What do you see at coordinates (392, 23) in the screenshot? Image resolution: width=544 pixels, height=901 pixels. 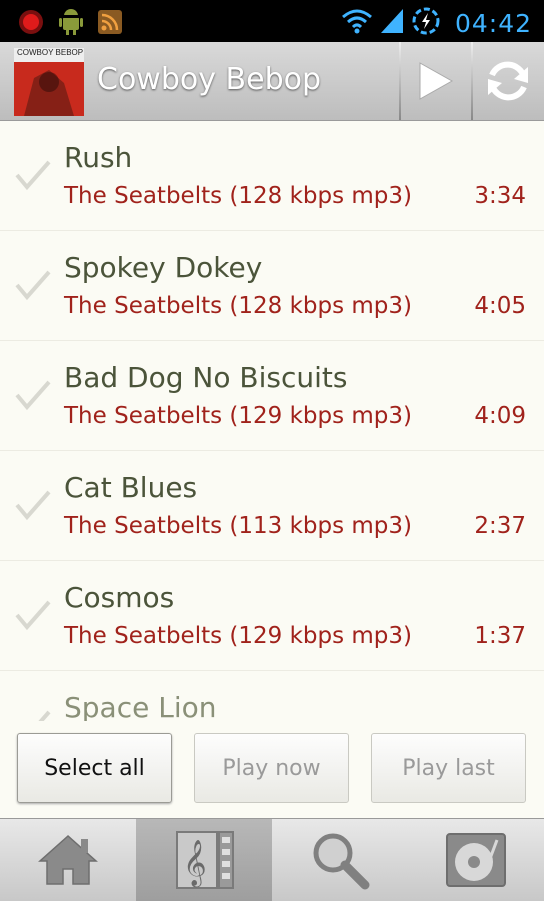 I see `signal-icon` at bounding box center [392, 23].